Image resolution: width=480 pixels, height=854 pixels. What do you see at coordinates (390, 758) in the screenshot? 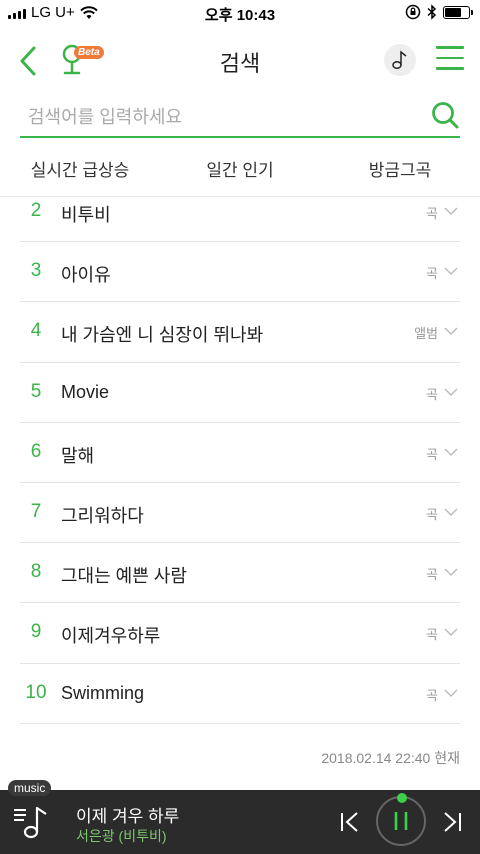
I see `chart-timestamp: 2018.02.14 22:40 현재` at bounding box center [390, 758].